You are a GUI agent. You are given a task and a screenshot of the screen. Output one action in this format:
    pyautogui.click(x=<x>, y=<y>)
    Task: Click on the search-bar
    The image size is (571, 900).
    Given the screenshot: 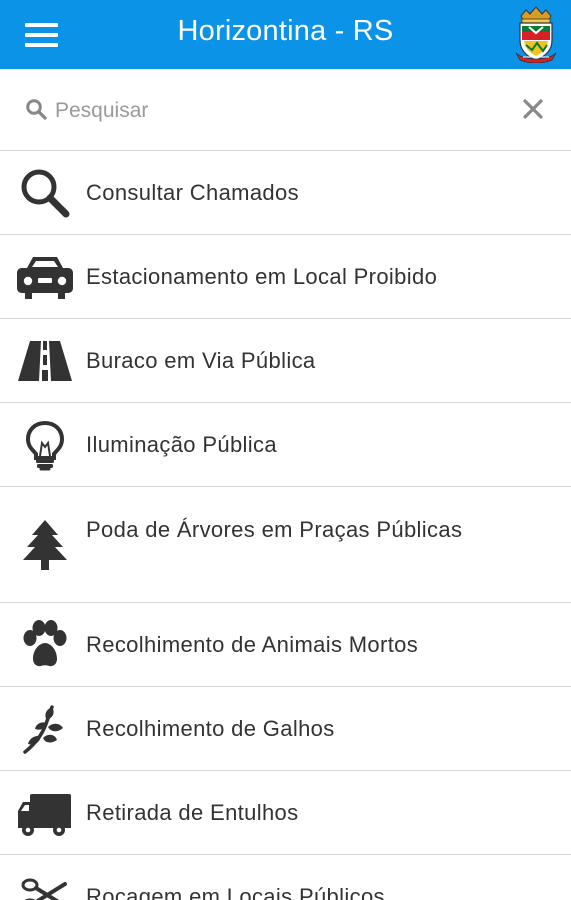 What is the action you would take?
    pyautogui.click(x=285, y=110)
    